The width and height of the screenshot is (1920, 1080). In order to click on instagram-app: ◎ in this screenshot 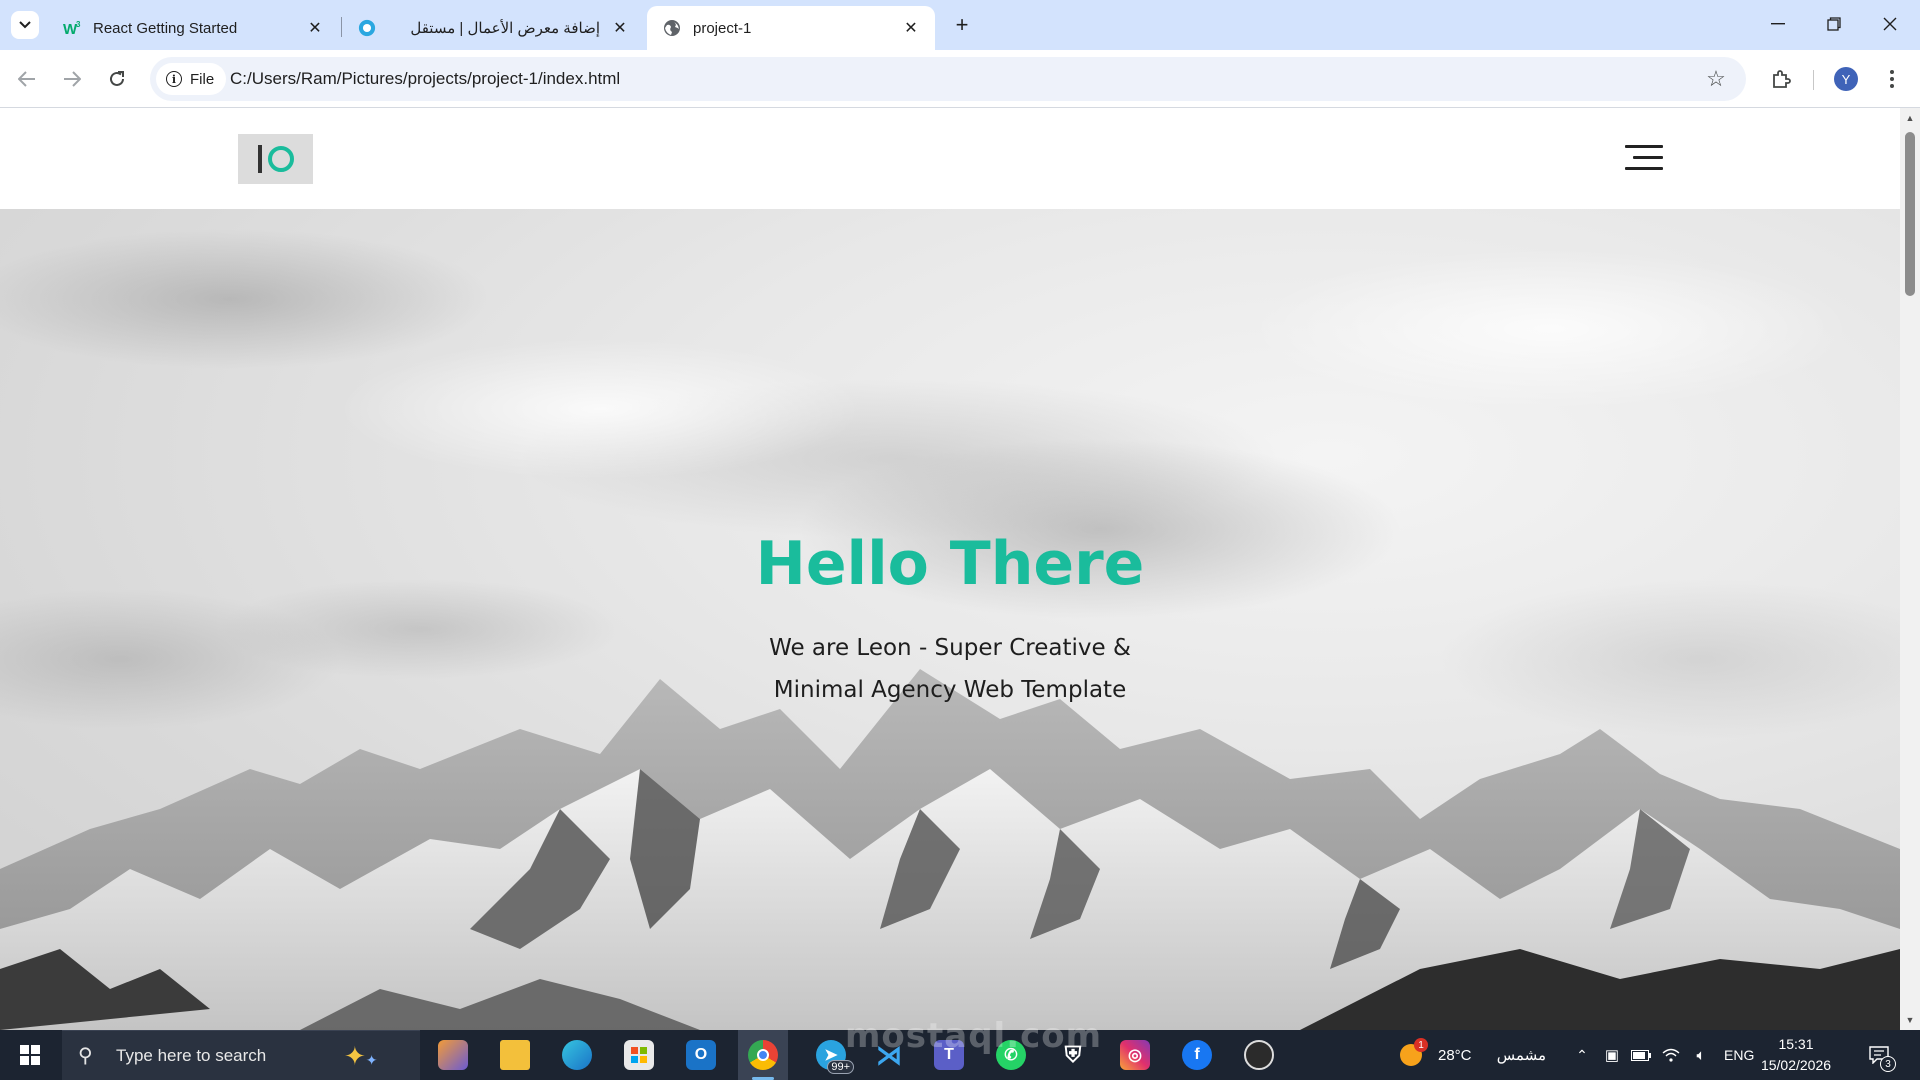, I will do `click(1135, 1055)`.